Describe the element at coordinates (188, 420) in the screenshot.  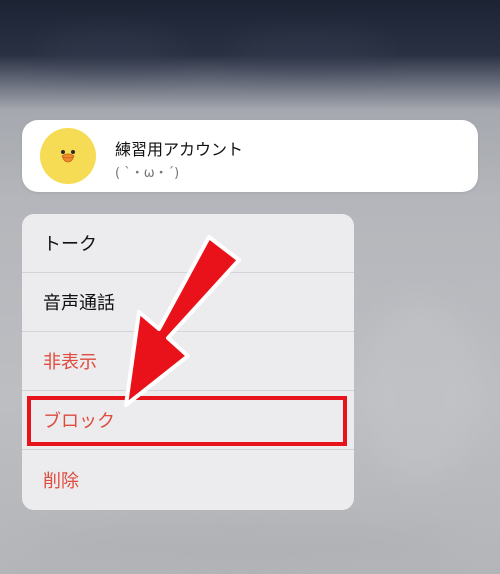
I see `menu-item-block: ブロック` at that location.